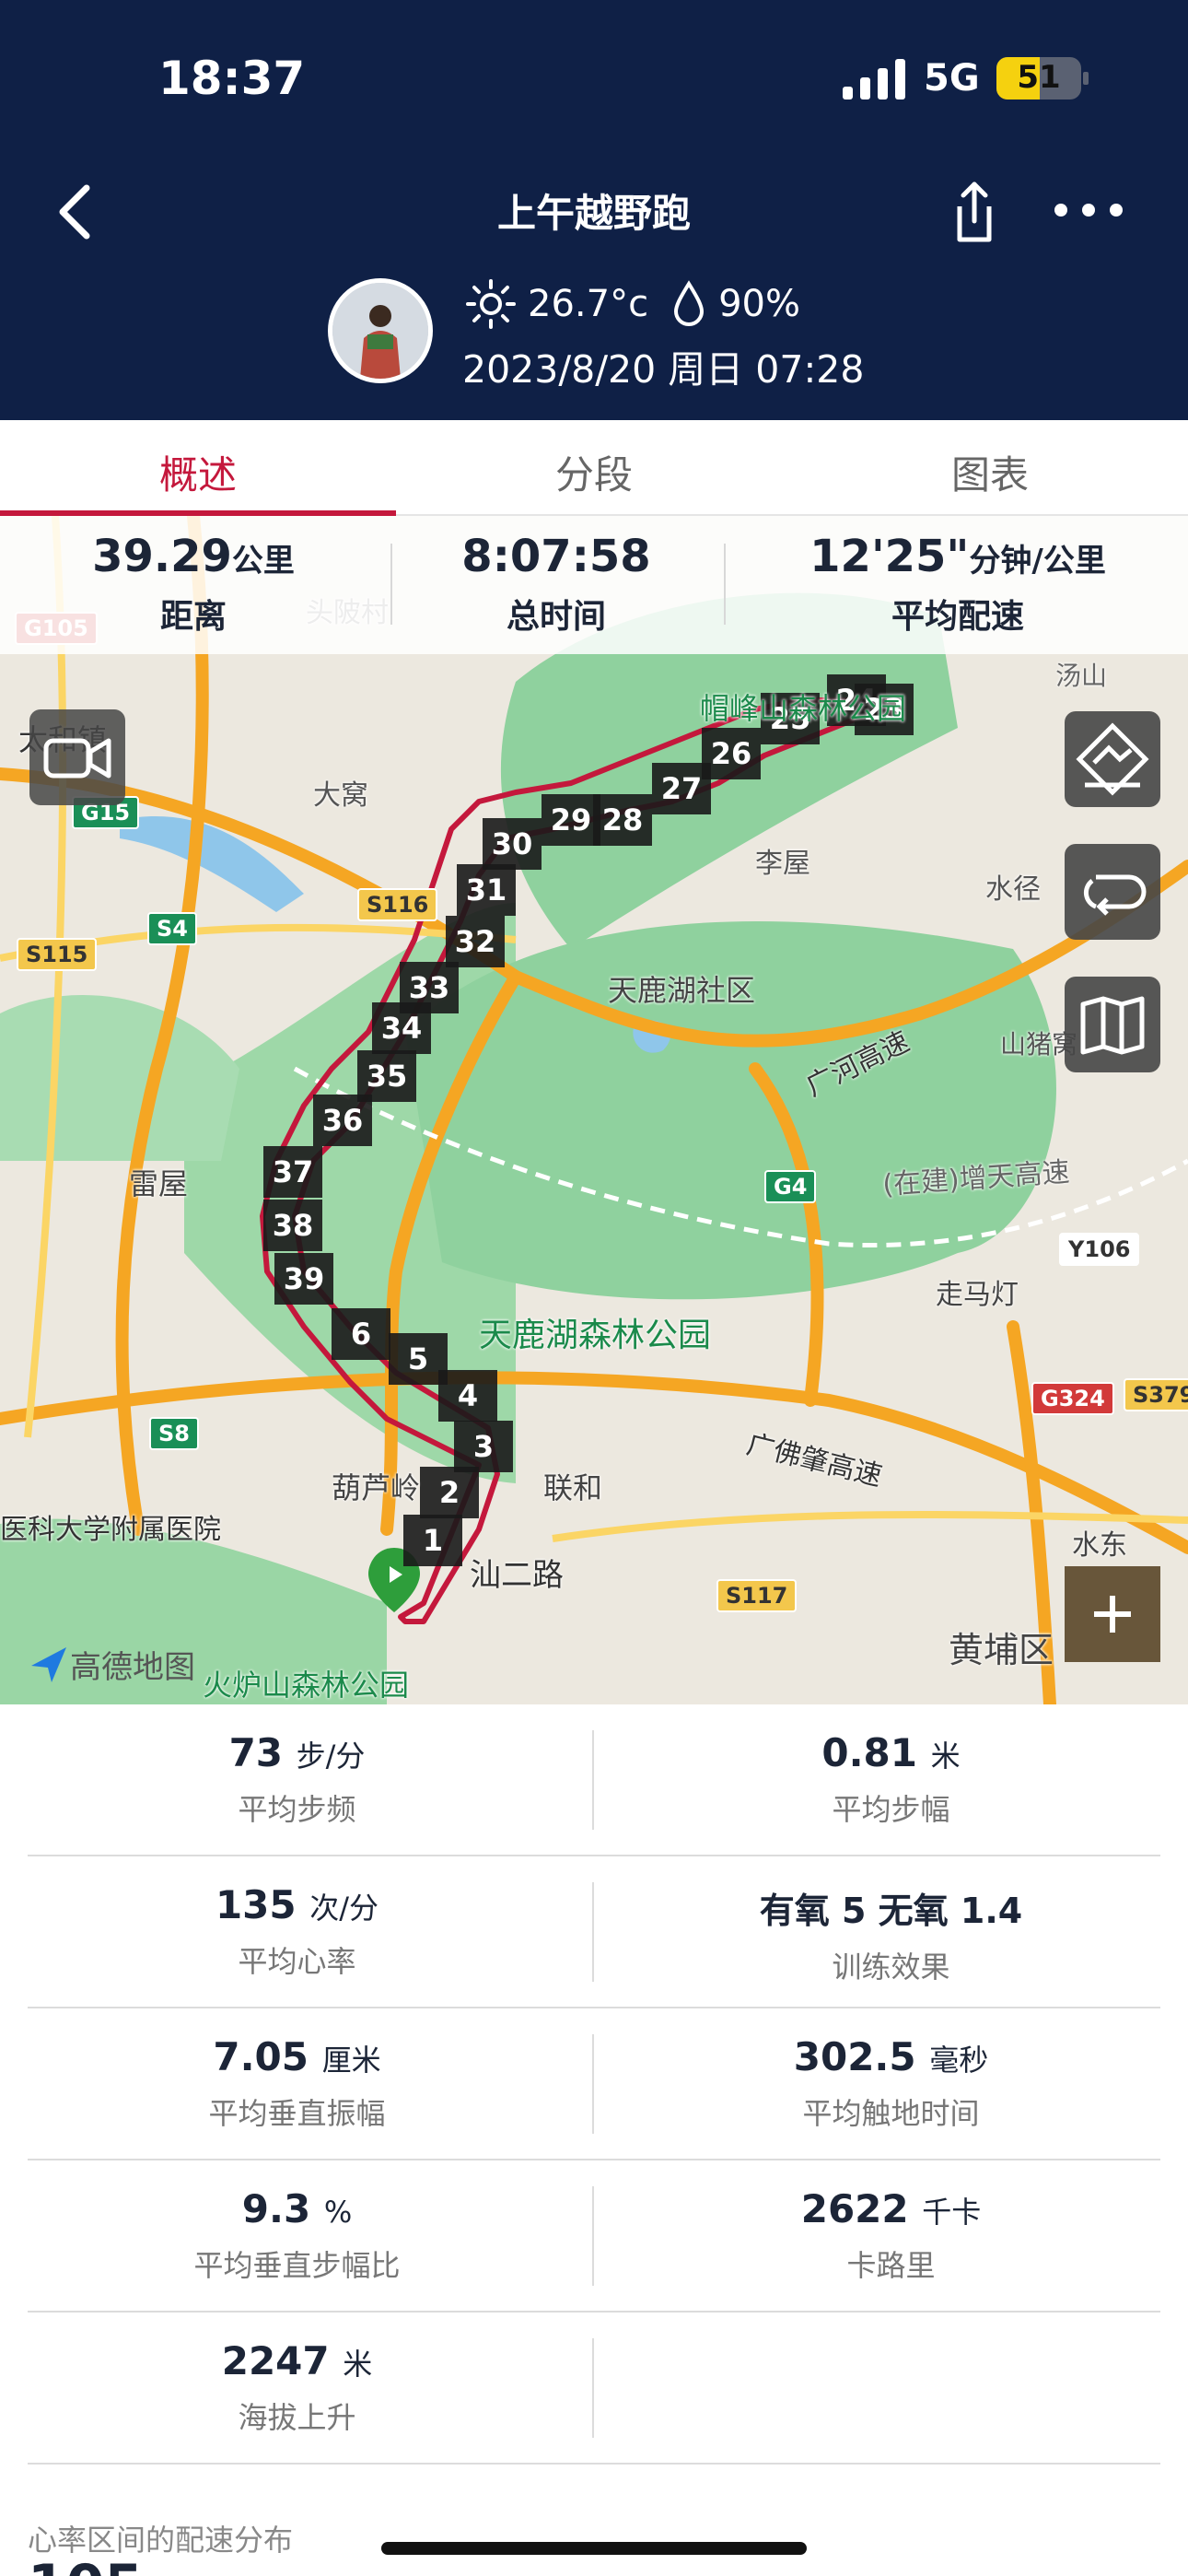 The height and width of the screenshot is (2576, 1188). I want to click on map-place-label: 葫芦岭, so click(376, 1487).